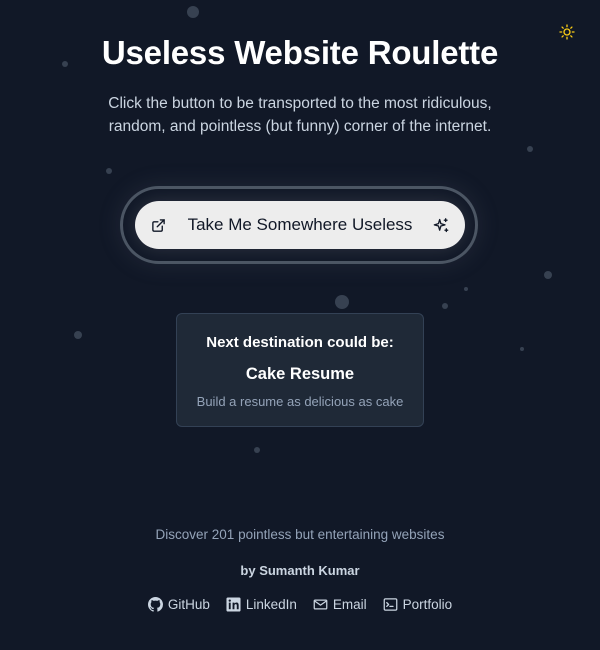 This screenshot has width=600, height=650. I want to click on linkedin-icon, so click(233, 604).